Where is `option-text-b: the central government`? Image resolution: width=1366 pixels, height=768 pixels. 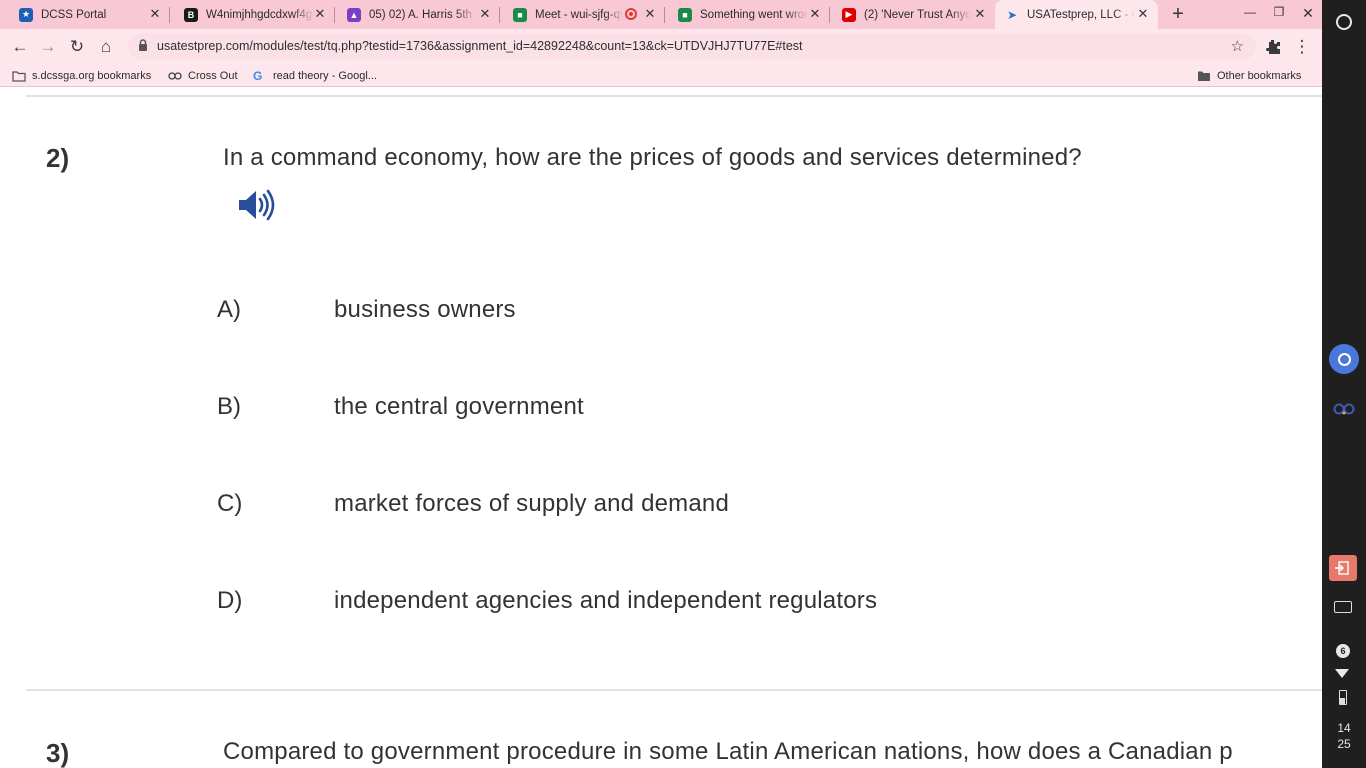 option-text-b: the central government is located at coordinates (459, 407).